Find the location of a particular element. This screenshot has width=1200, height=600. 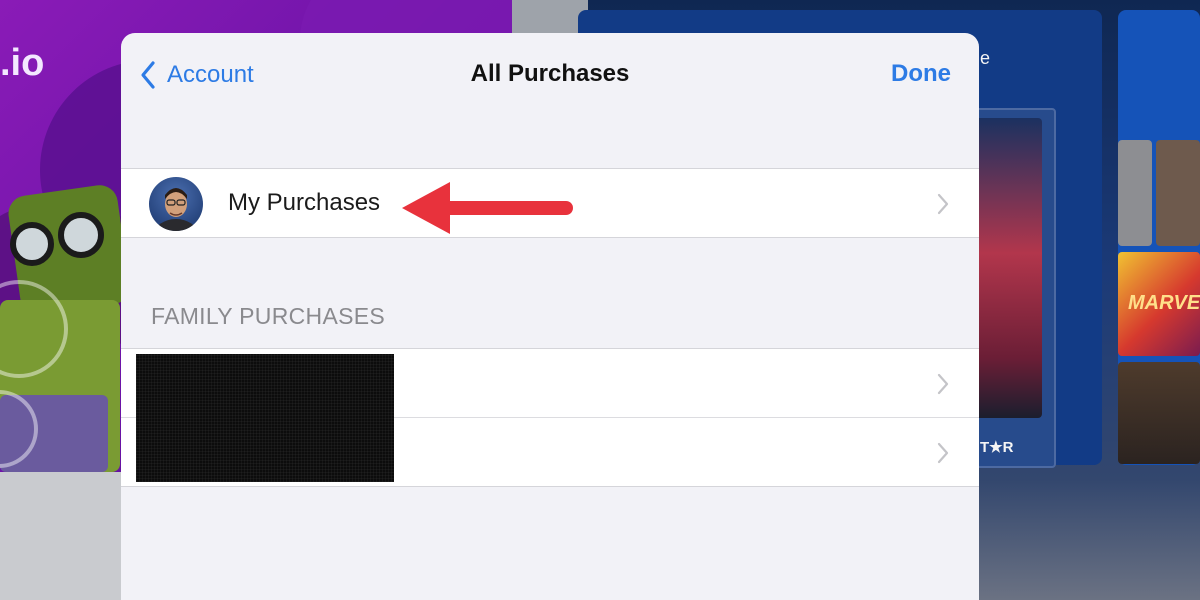

redacted-family-names is located at coordinates (265, 418).